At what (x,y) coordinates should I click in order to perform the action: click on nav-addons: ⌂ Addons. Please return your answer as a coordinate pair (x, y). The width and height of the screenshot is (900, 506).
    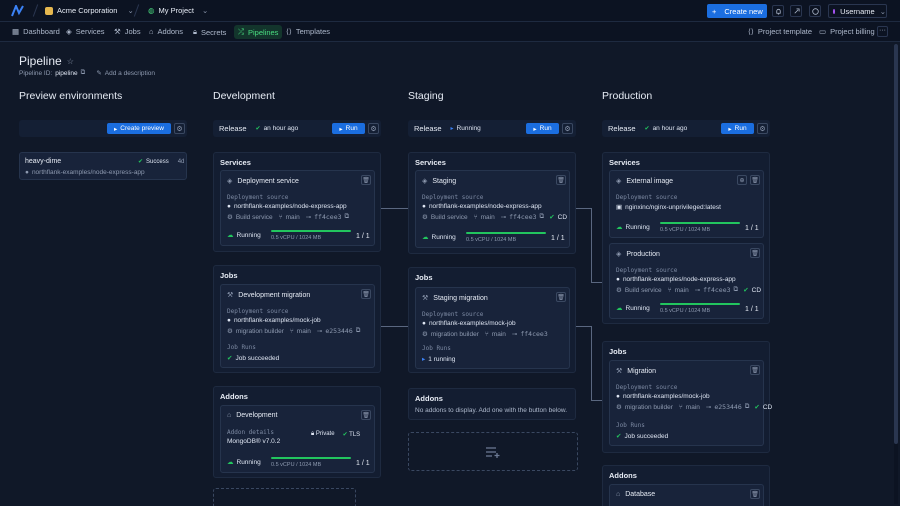
    Looking at the image, I should click on (166, 31).